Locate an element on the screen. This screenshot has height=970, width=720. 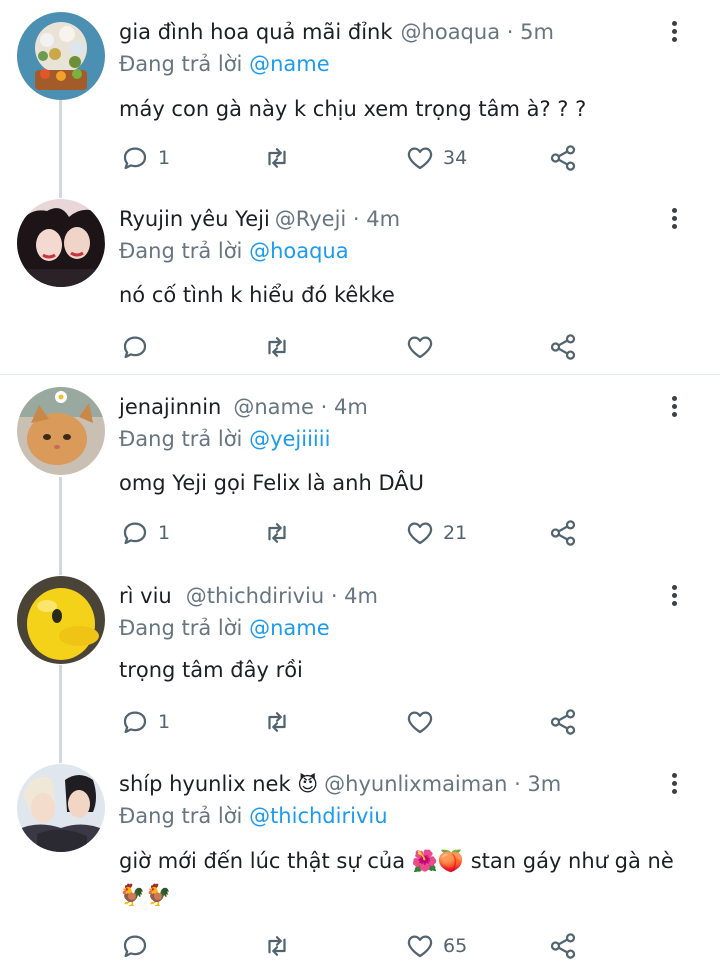
replying-to: Đang trả lời @yejiiiii is located at coordinates (224, 439).